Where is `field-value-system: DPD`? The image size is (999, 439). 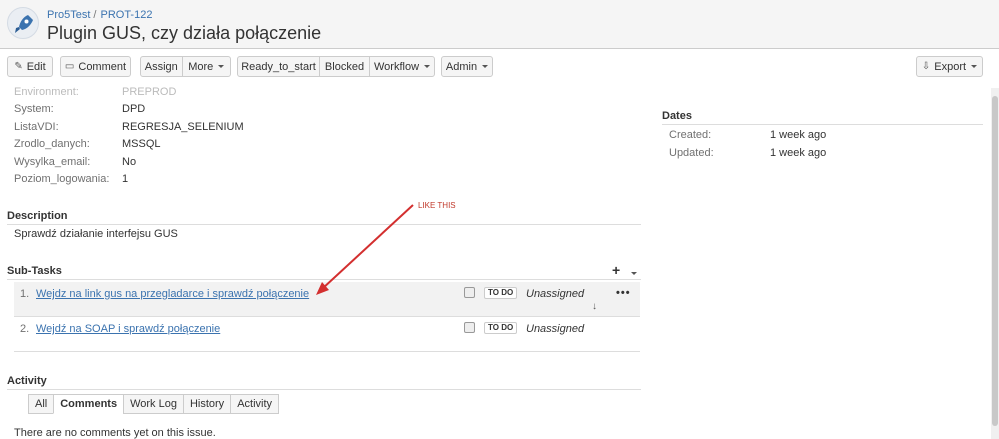
field-value-system: DPD is located at coordinates (134, 109).